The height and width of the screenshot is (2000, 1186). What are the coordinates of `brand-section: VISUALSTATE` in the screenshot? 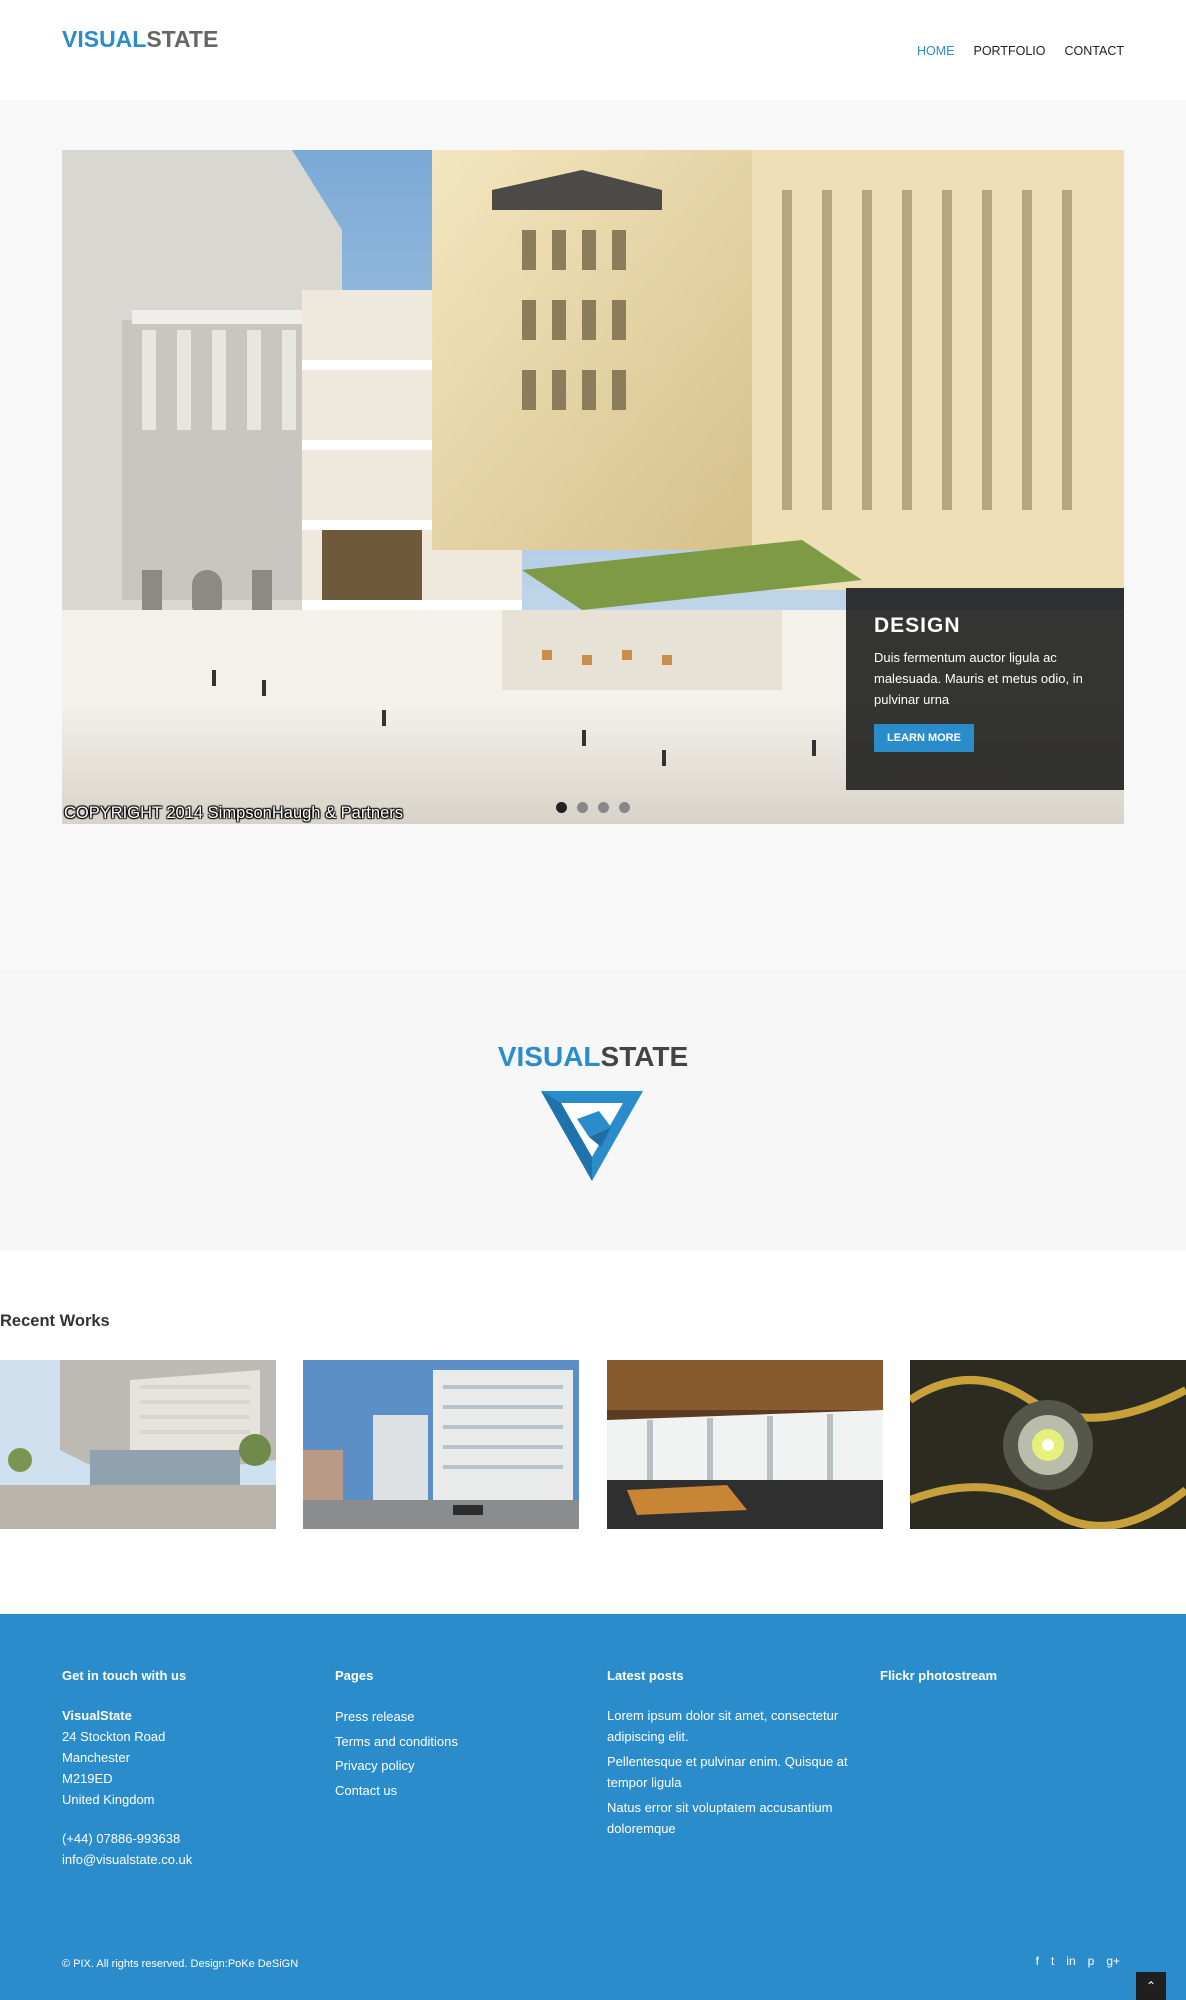 It's located at (593, 1111).